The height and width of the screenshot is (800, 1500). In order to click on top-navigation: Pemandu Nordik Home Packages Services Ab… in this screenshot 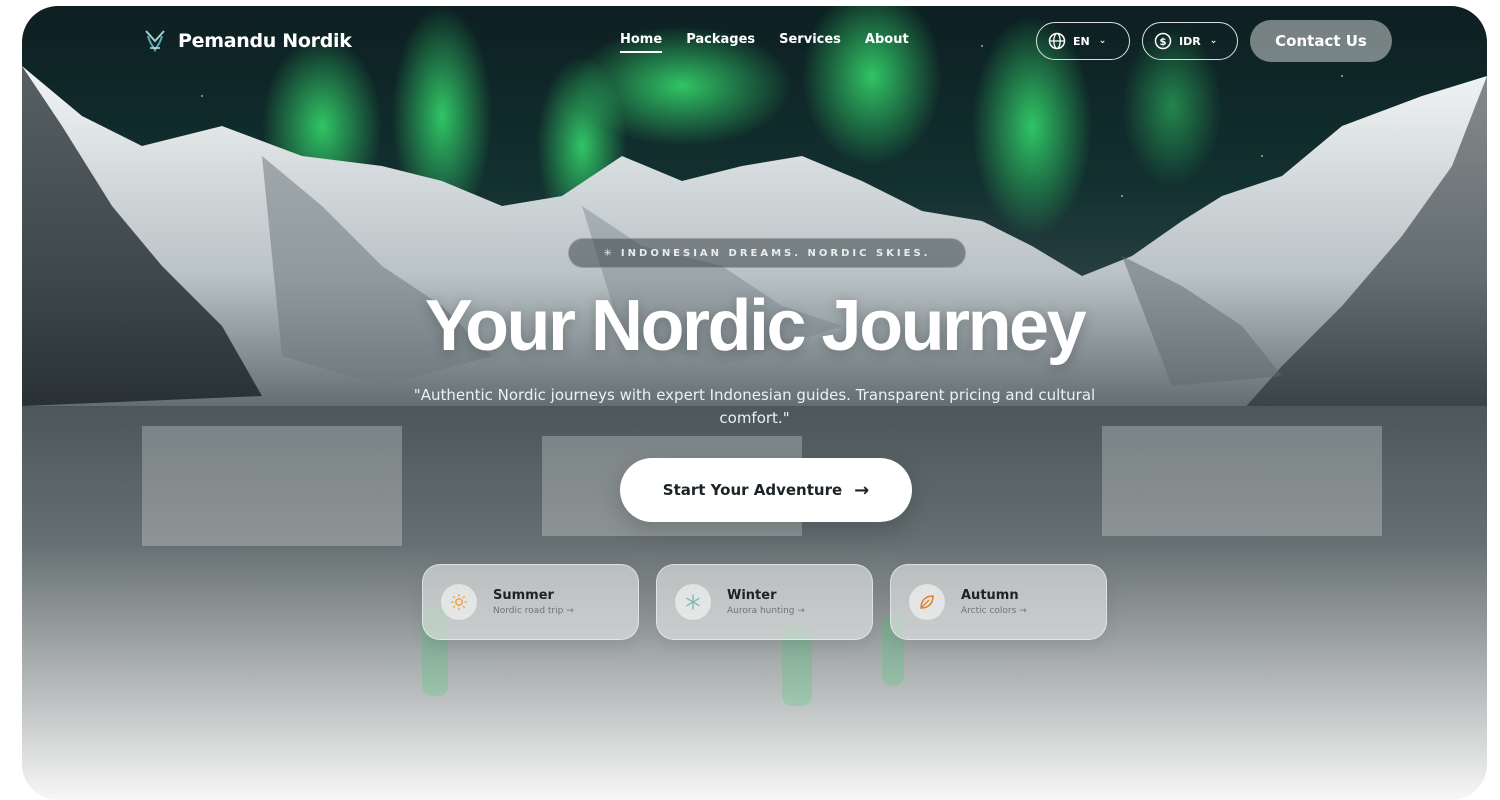, I will do `click(754, 46)`.